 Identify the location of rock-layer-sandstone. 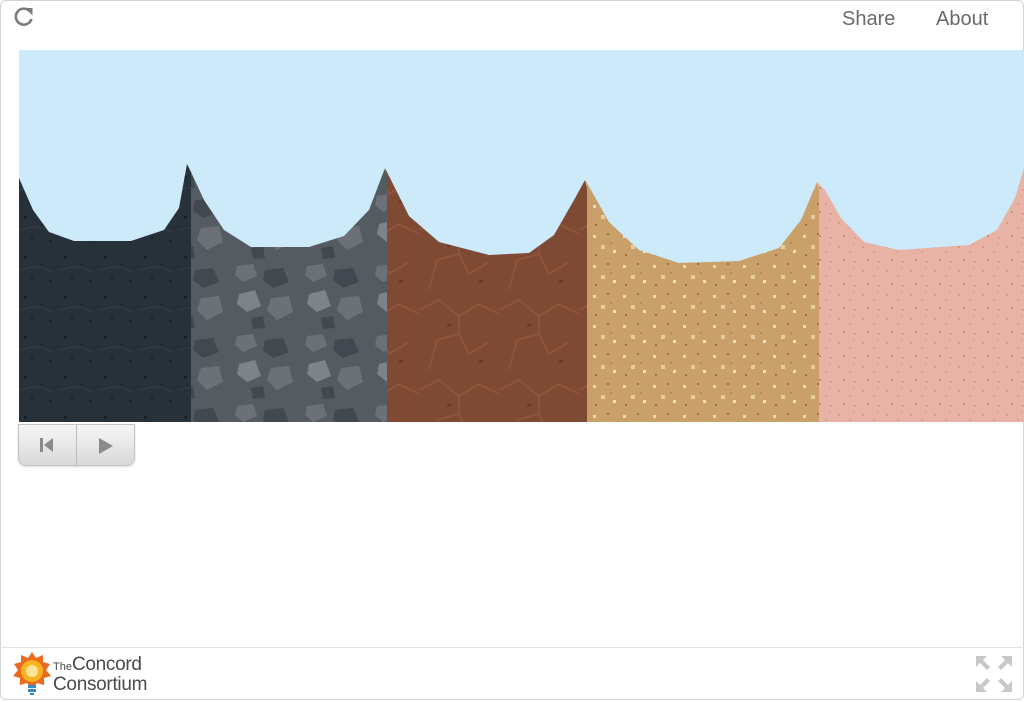
(702, 301).